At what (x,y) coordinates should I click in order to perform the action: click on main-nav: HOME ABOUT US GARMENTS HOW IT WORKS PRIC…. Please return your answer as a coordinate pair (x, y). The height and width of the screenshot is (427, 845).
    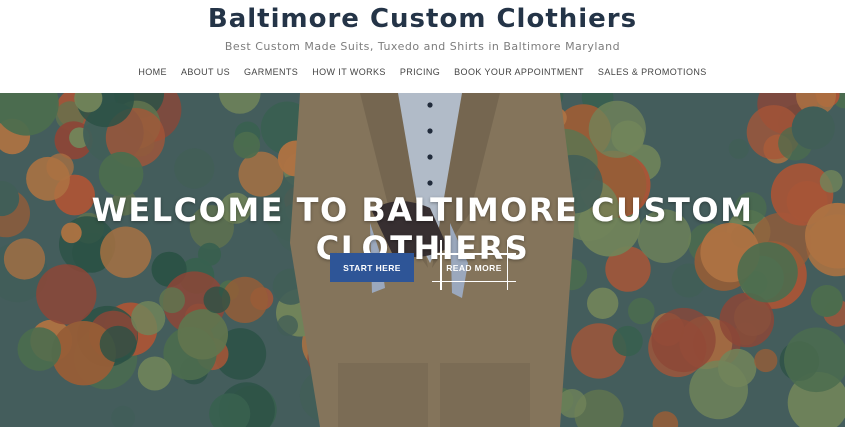
    Looking at the image, I should click on (422, 72).